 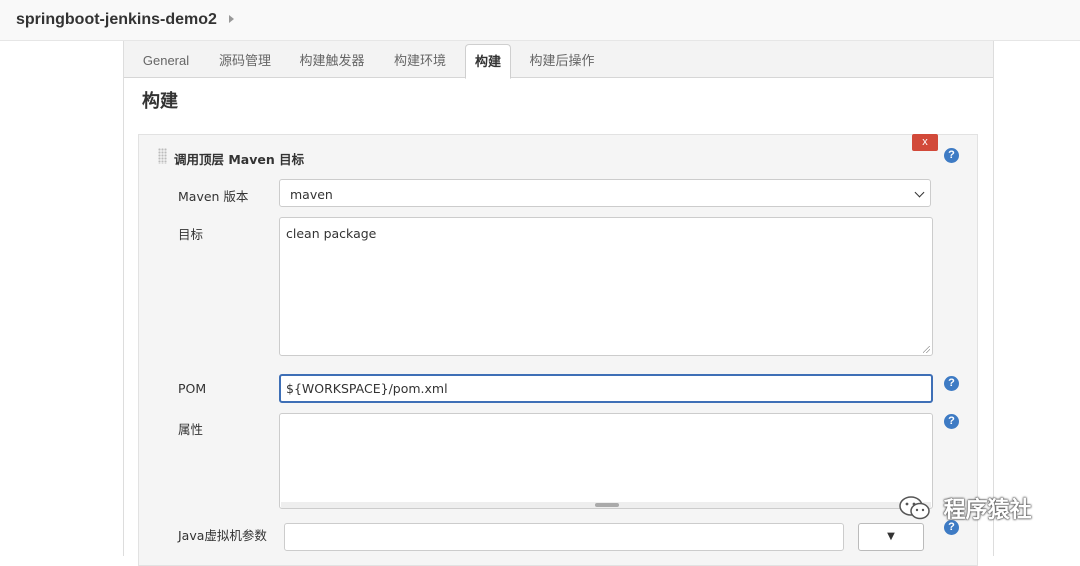 I want to click on step-help-icon: ?, so click(x=951, y=155).